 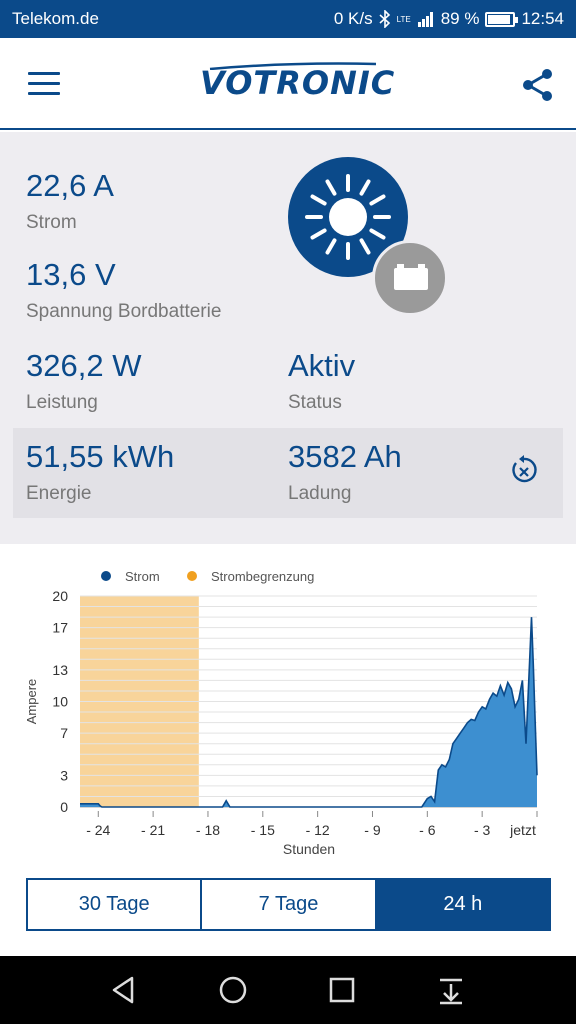 What do you see at coordinates (372, 830) in the screenshot?
I see `x-tick-label: - 9` at bounding box center [372, 830].